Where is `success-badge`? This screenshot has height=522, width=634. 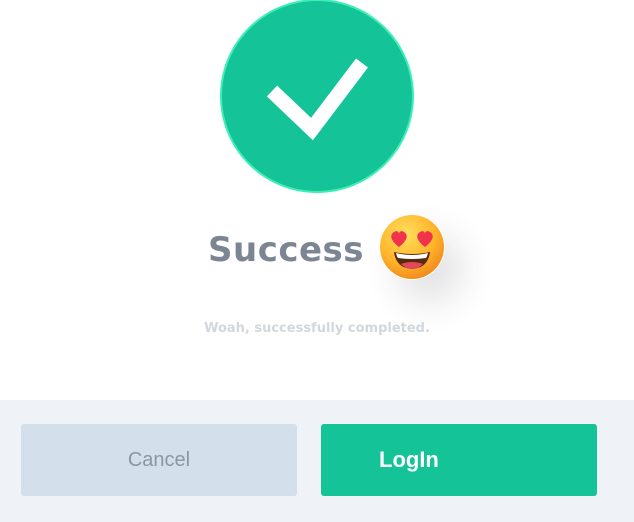
success-badge is located at coordinates (317, 96).